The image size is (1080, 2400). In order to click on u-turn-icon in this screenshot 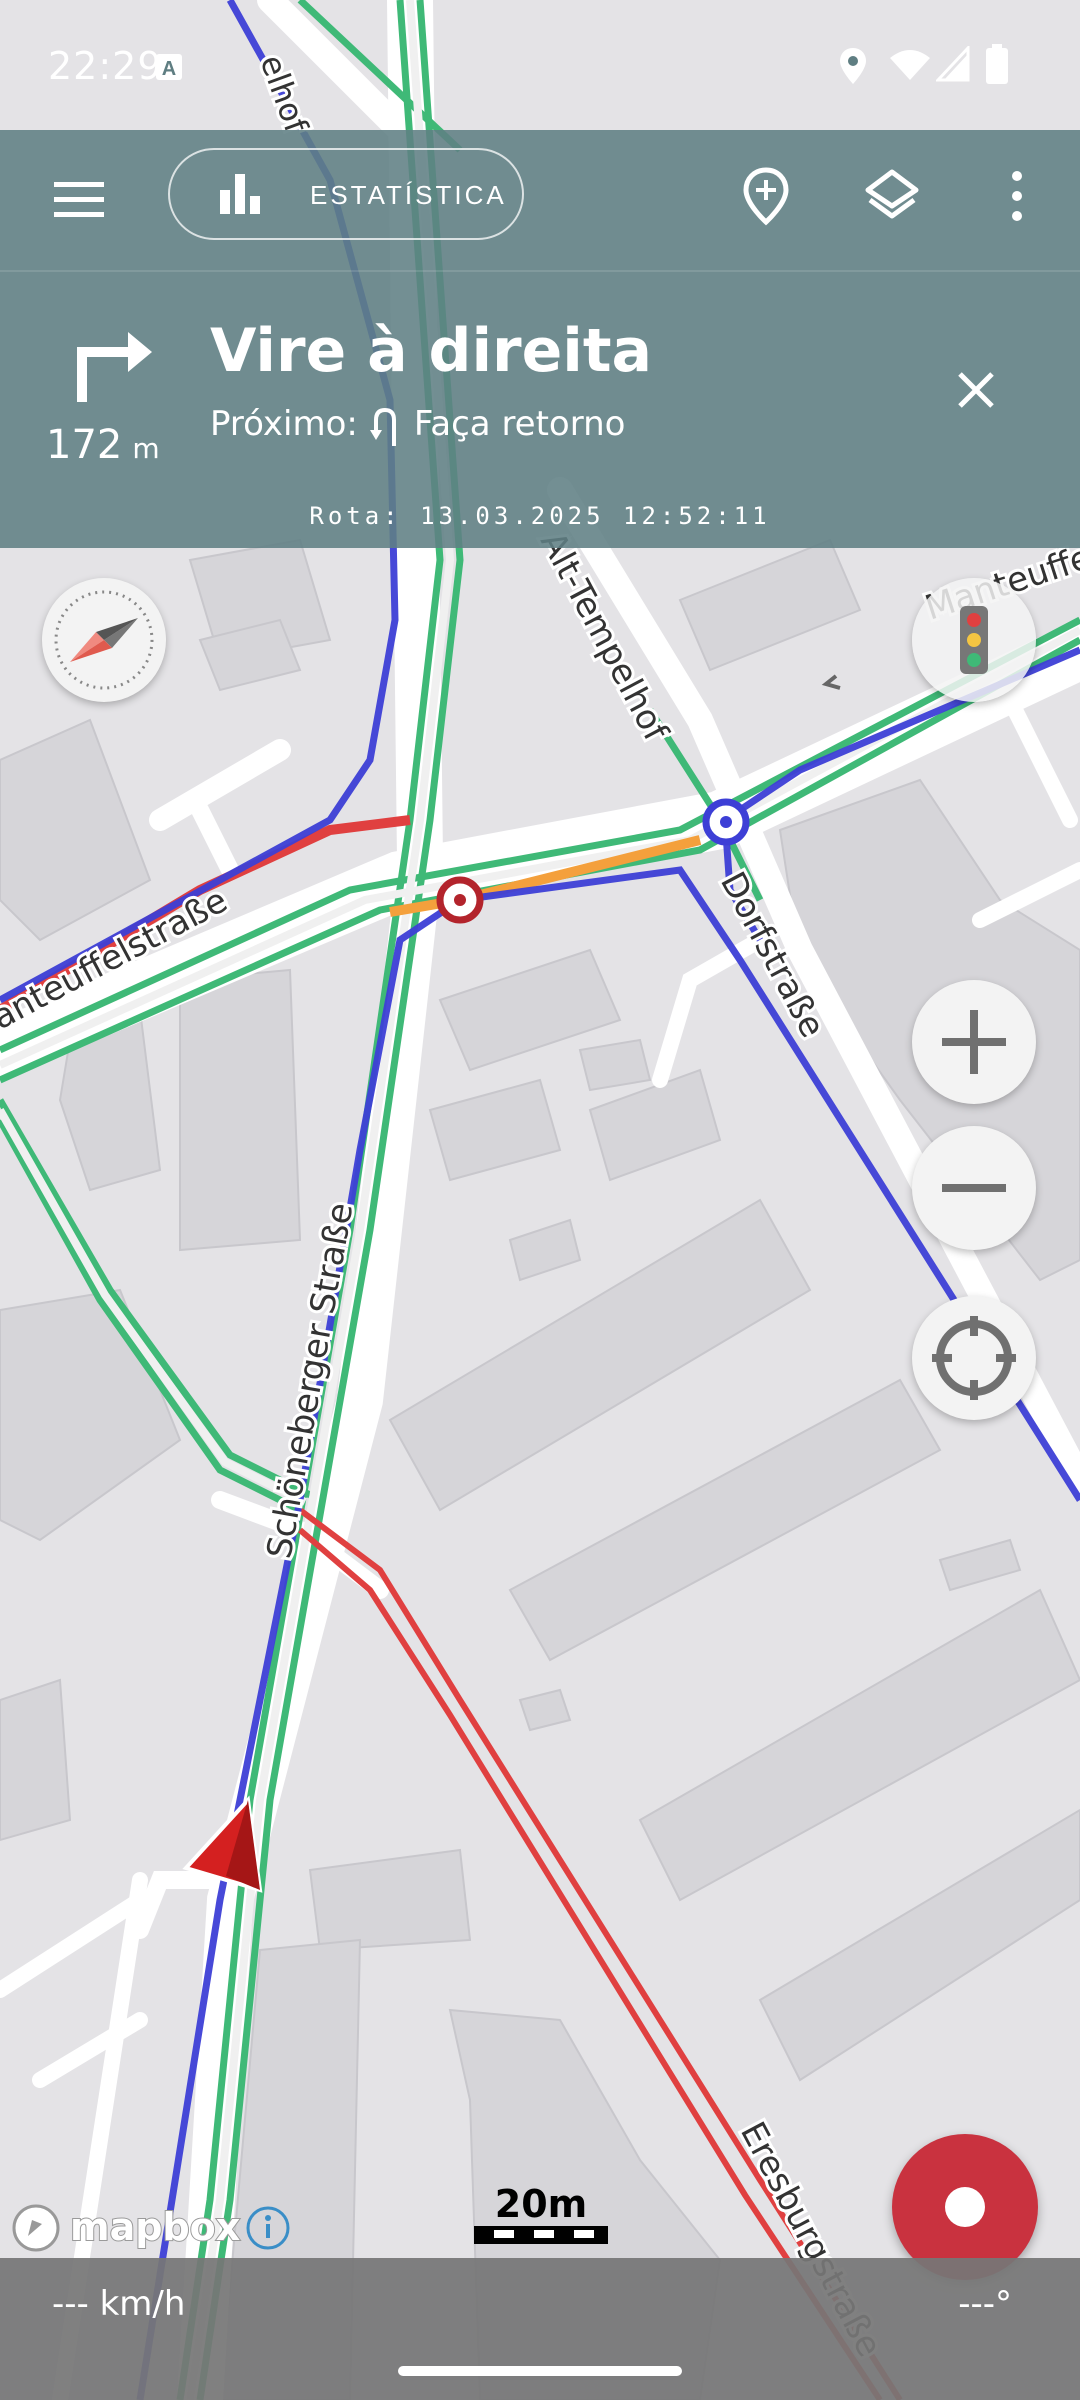, I will do `click(382, 426)`.